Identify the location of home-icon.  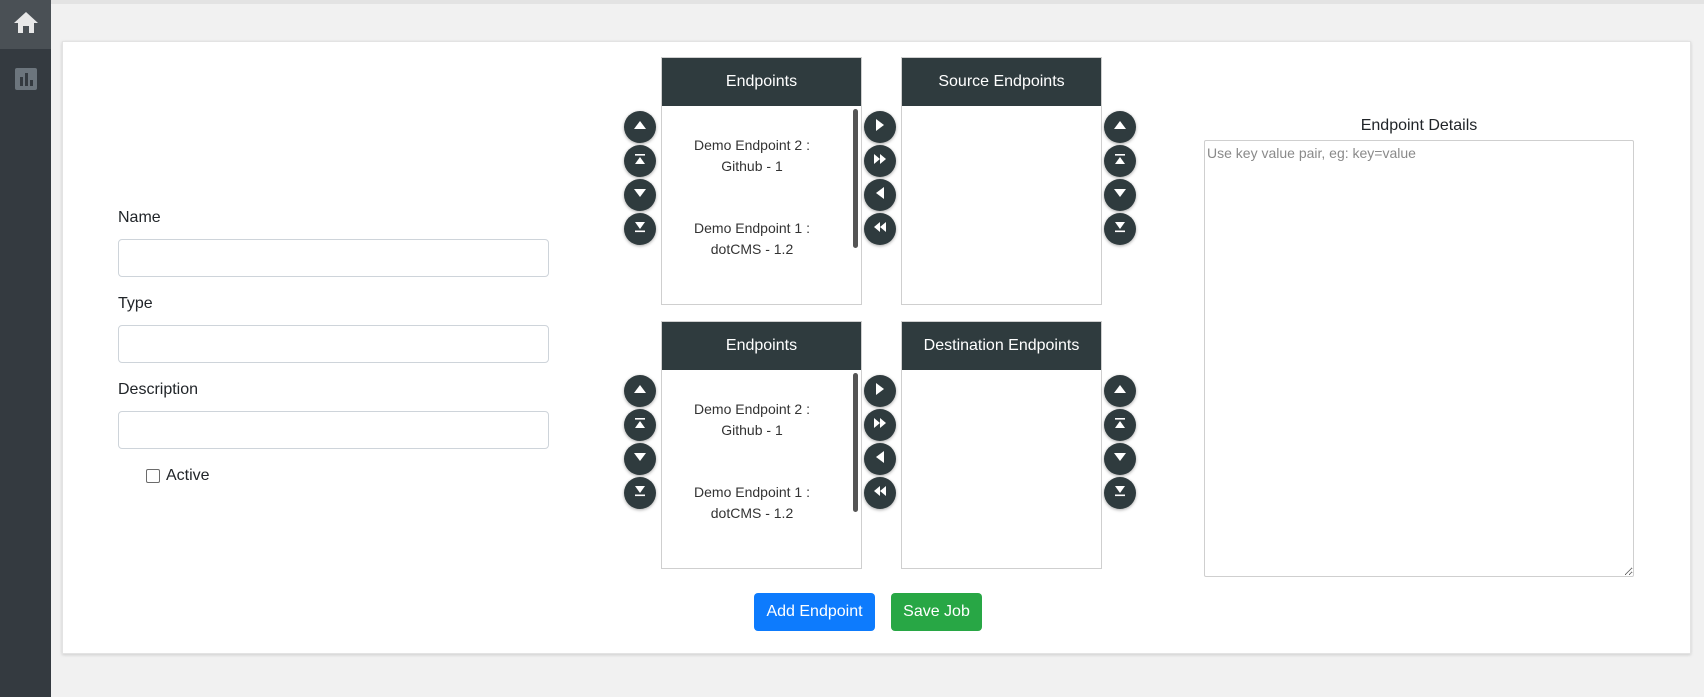
(26, 24).